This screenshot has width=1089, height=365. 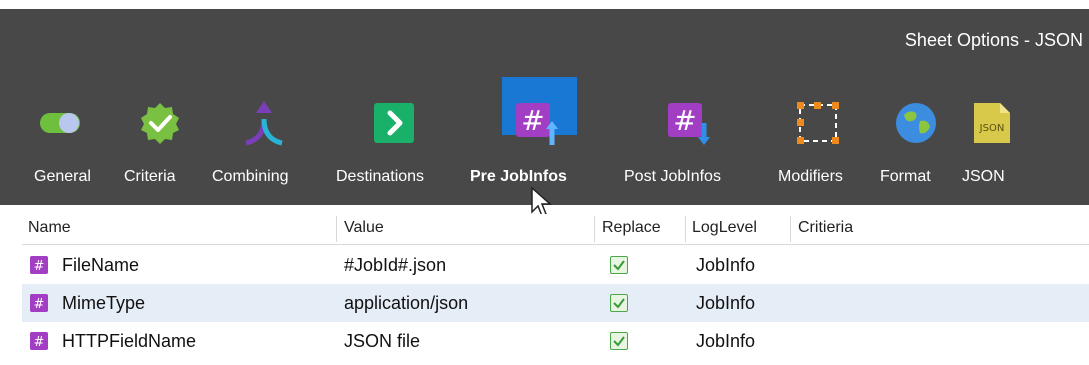 I want to click on globe-icon, so click(x=916, y=123).